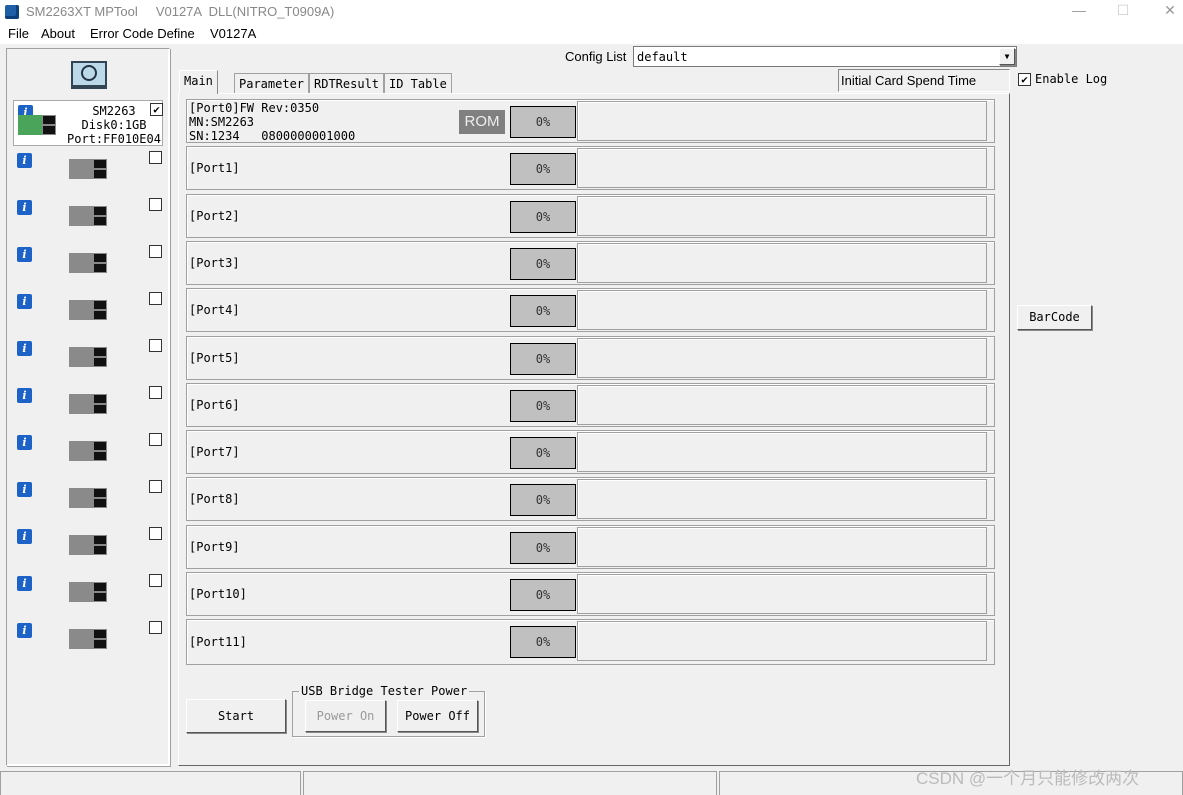 This screenshot has width=1183, height=795. Describe the element at coordinates (1123, 12) in the screenshot. I see `maximize-button: ☐` at that location.